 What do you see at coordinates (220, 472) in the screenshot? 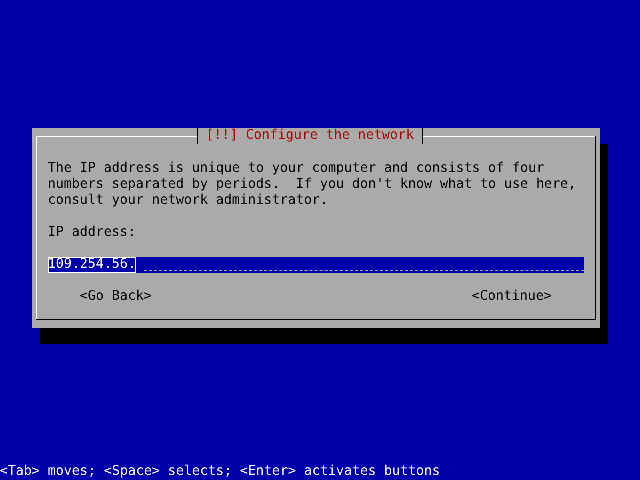
I see `key-help-text: <Tab> moves; <Space> selects; <Enter> activates buttons` at bounding box center [220, 472].